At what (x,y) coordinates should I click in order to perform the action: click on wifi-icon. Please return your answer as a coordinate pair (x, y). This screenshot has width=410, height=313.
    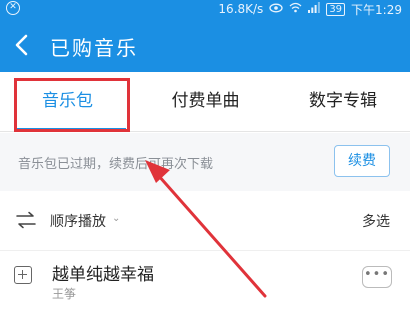
    Looking at the image, I should click on (295, 9).